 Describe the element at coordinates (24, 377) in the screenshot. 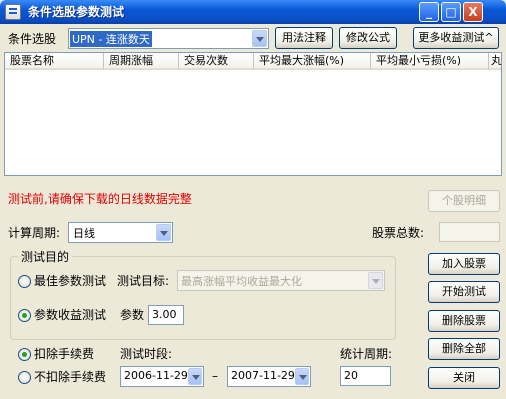

I see `no-deduct-fee-radio` at that location.